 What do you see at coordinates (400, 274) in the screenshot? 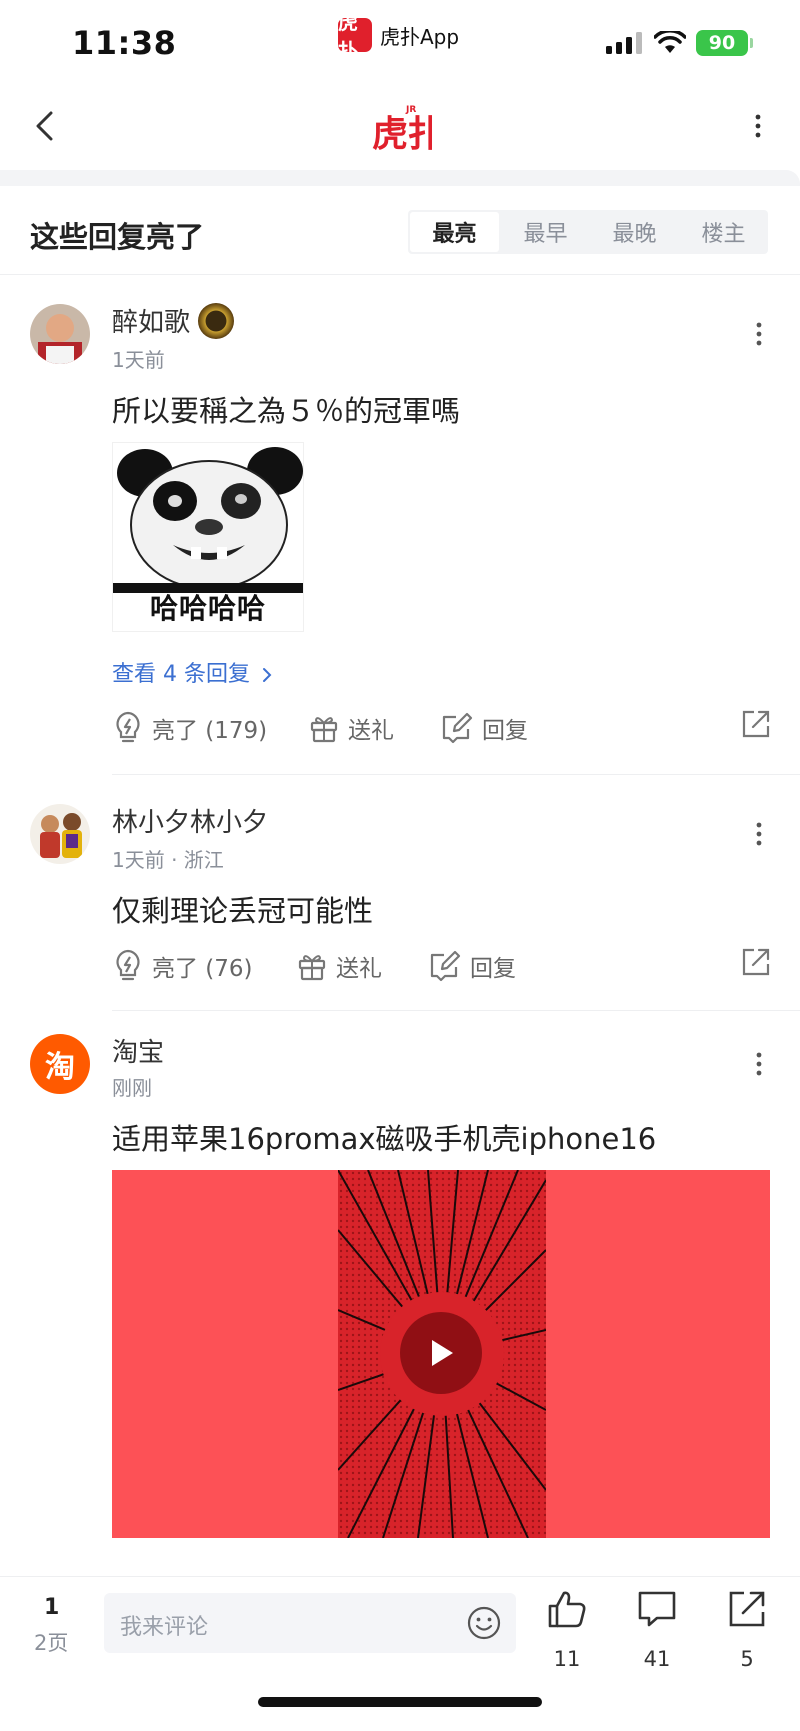
I see `divider` at bounding box center [400, 274].